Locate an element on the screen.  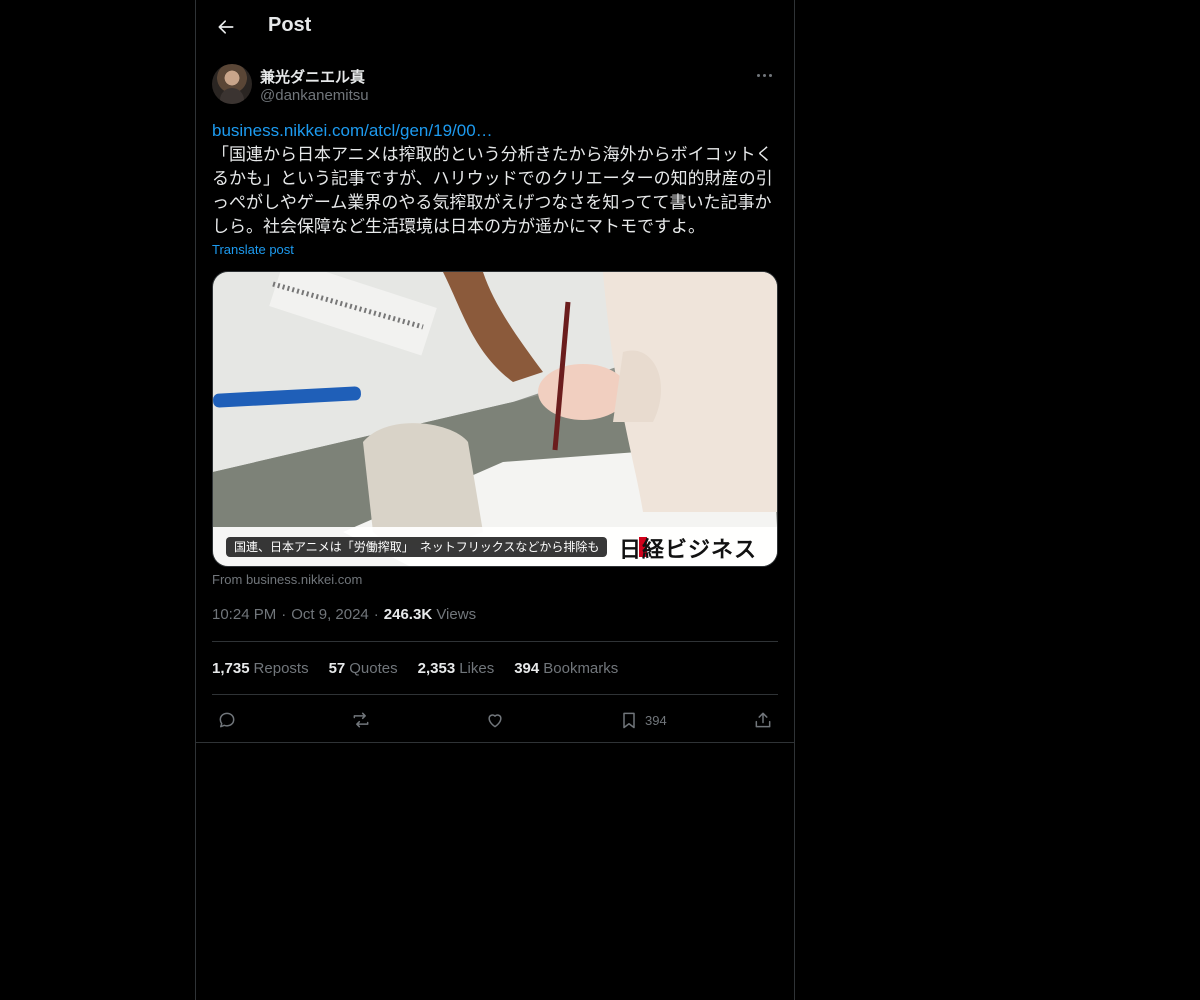
bookmarks-stat: 394 Bookmarks is located at coordinates (566, 668).